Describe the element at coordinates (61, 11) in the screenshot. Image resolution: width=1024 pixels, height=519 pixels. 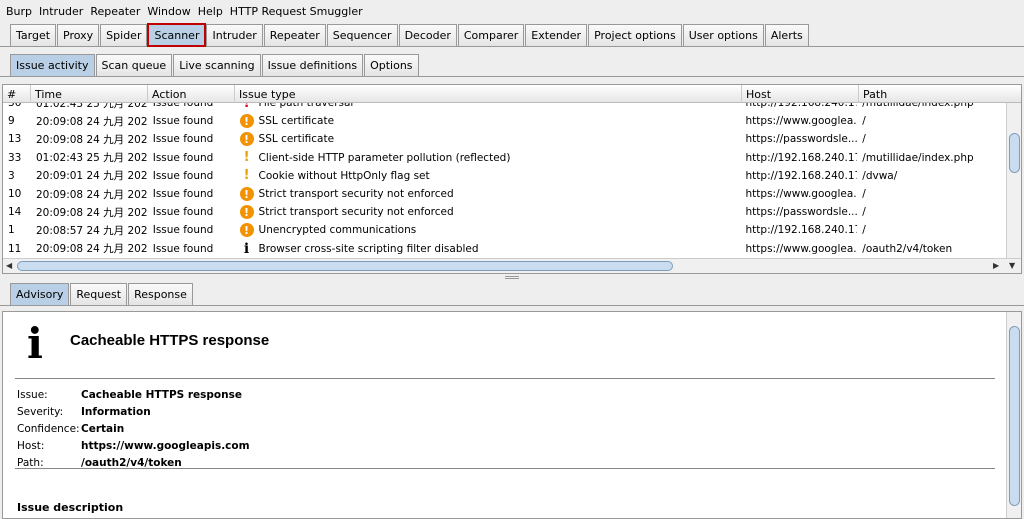
I see `menu-intruder: Intruder` at that location.